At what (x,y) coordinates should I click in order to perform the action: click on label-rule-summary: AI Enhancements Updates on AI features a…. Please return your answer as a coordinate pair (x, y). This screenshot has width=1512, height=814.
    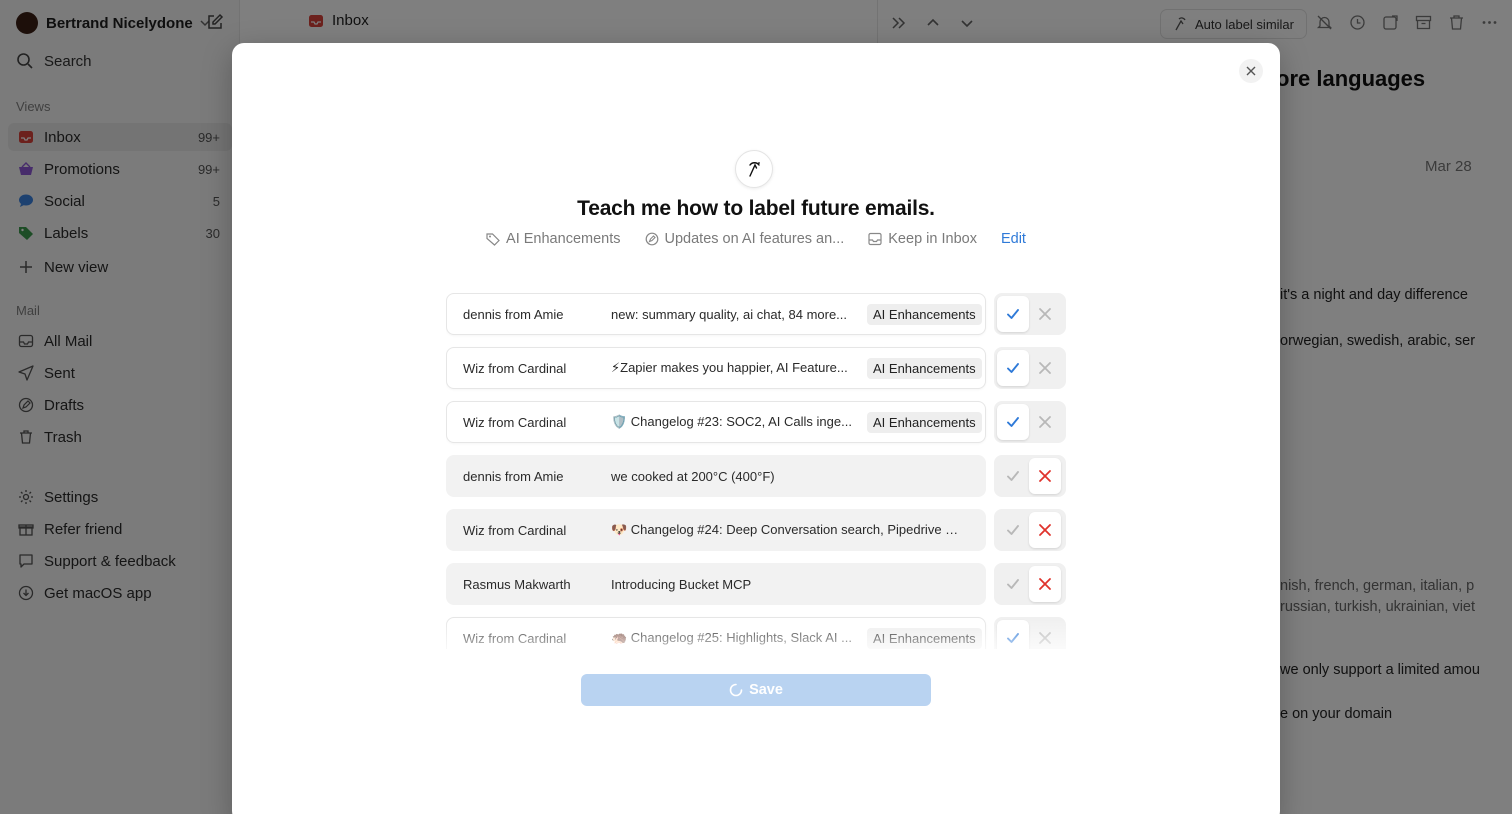
    Looking at the image, I should click on (756, 239).